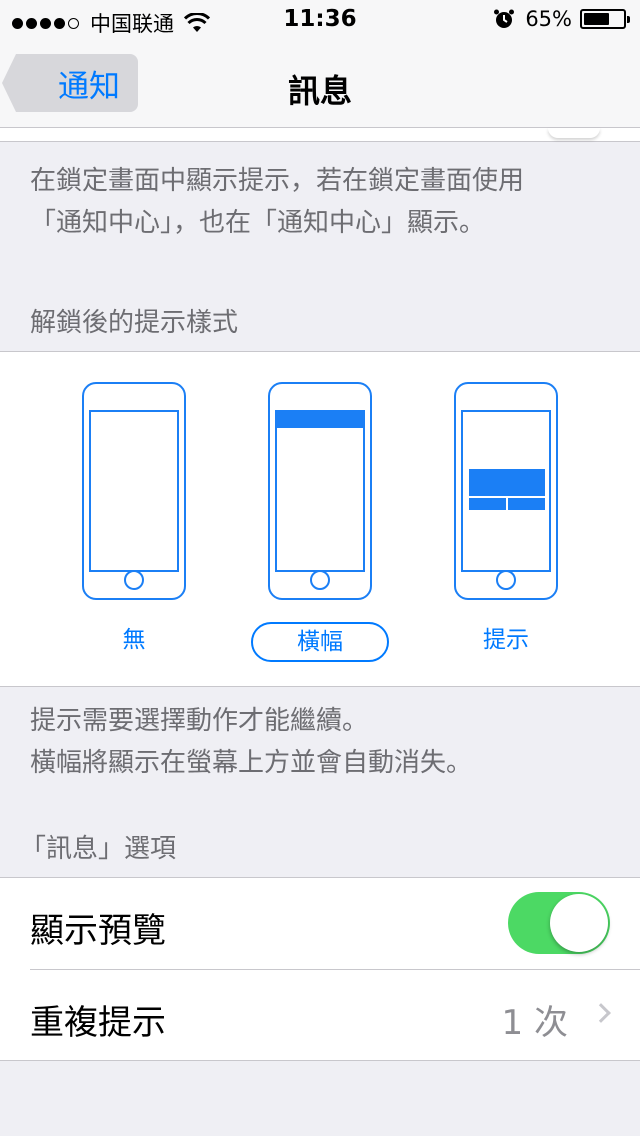 The height and width of the screenshot is (1136, 640). I want to click on style-option-none: 無, so click(134, 522).